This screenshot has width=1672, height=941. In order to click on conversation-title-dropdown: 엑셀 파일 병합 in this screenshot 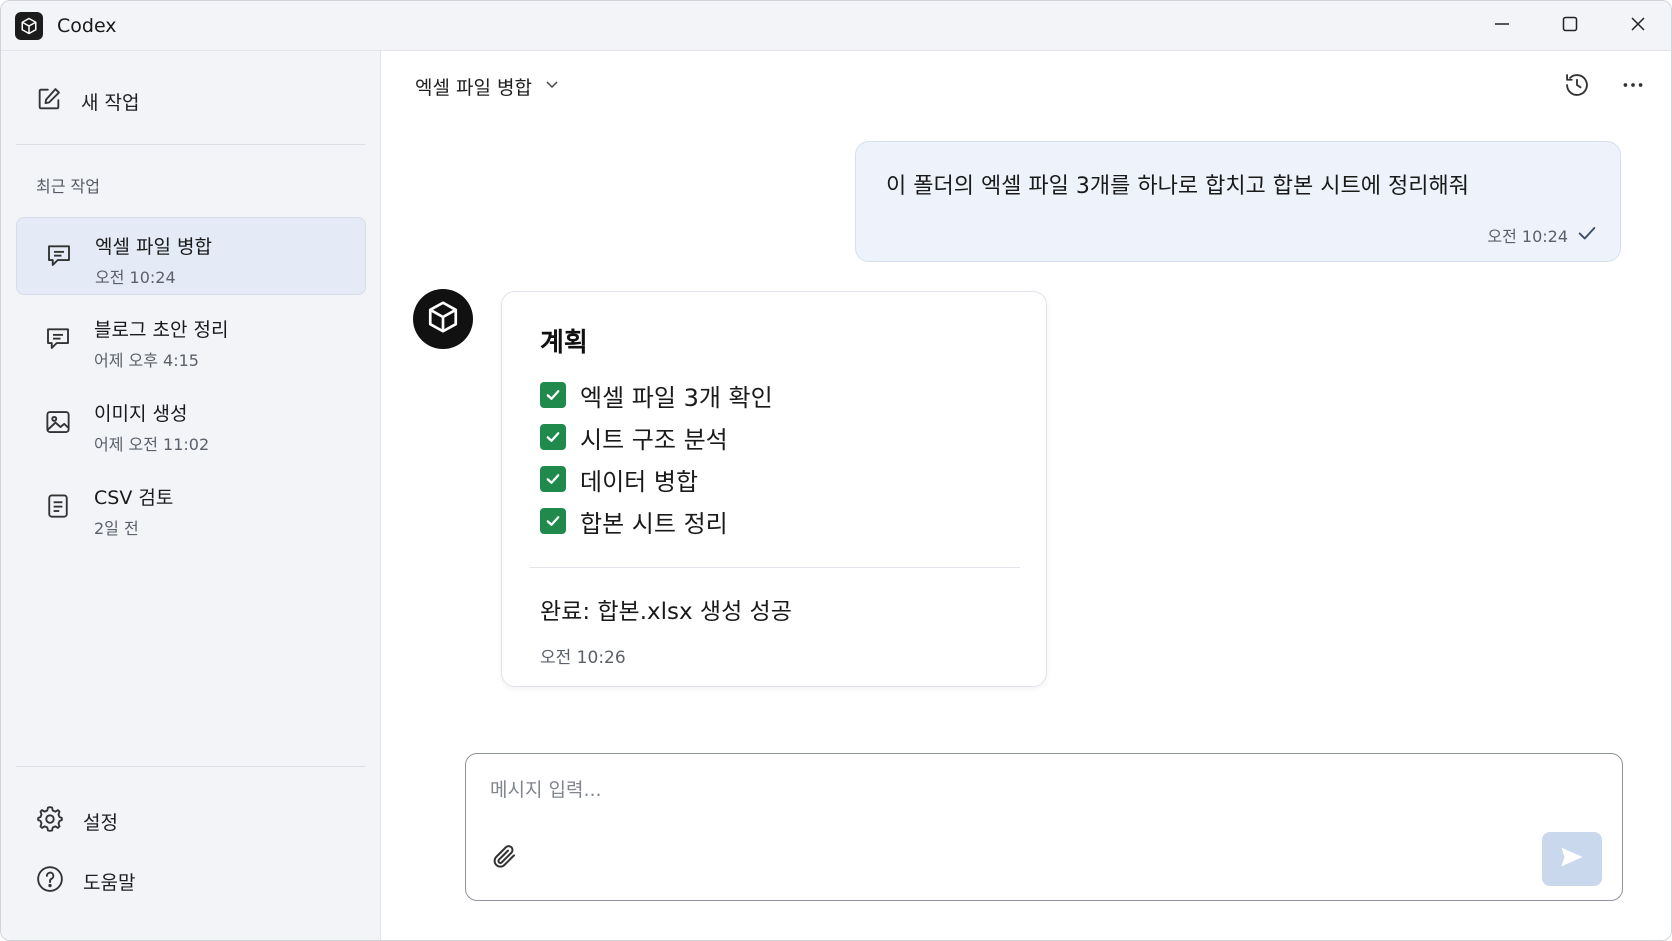, I will do `click(487, 86)`.